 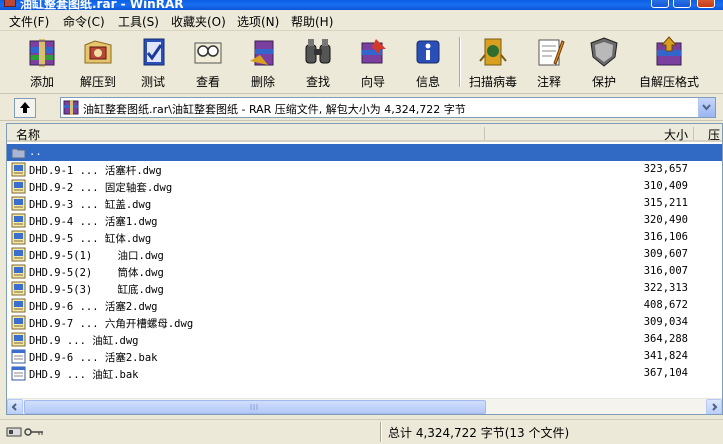 I want to click on scroll-left-button, so click(x=15, y=406).